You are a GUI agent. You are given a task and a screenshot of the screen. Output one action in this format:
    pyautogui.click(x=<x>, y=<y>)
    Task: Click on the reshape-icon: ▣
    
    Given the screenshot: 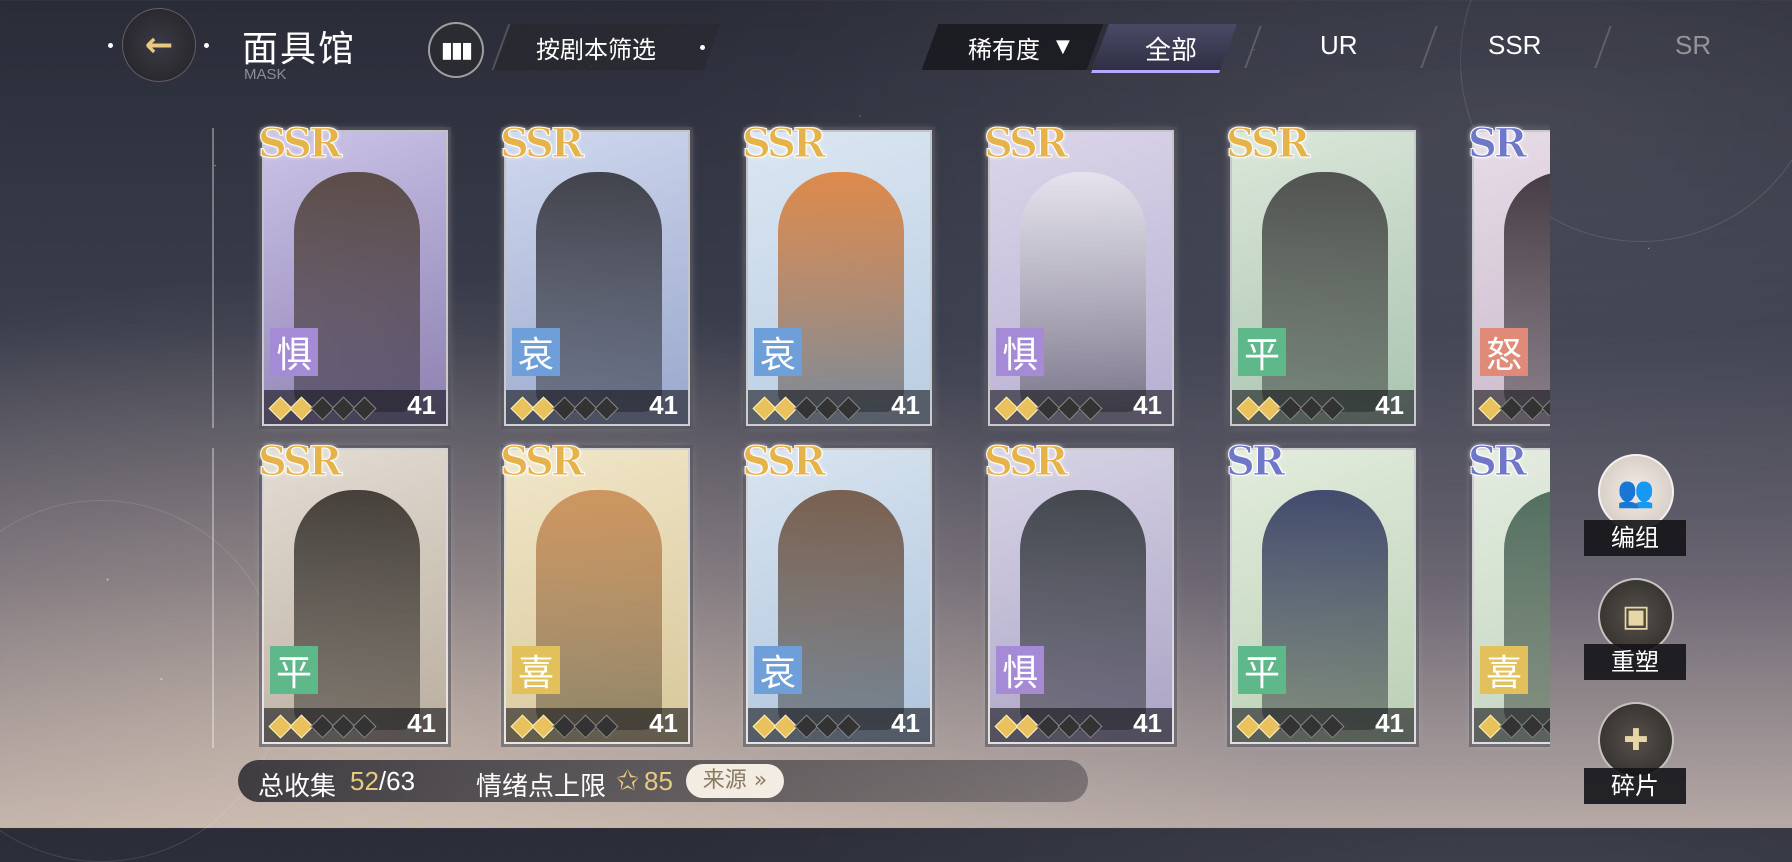 What is the action you would take?
    pyautogui.click(x=1636, y=616)
    